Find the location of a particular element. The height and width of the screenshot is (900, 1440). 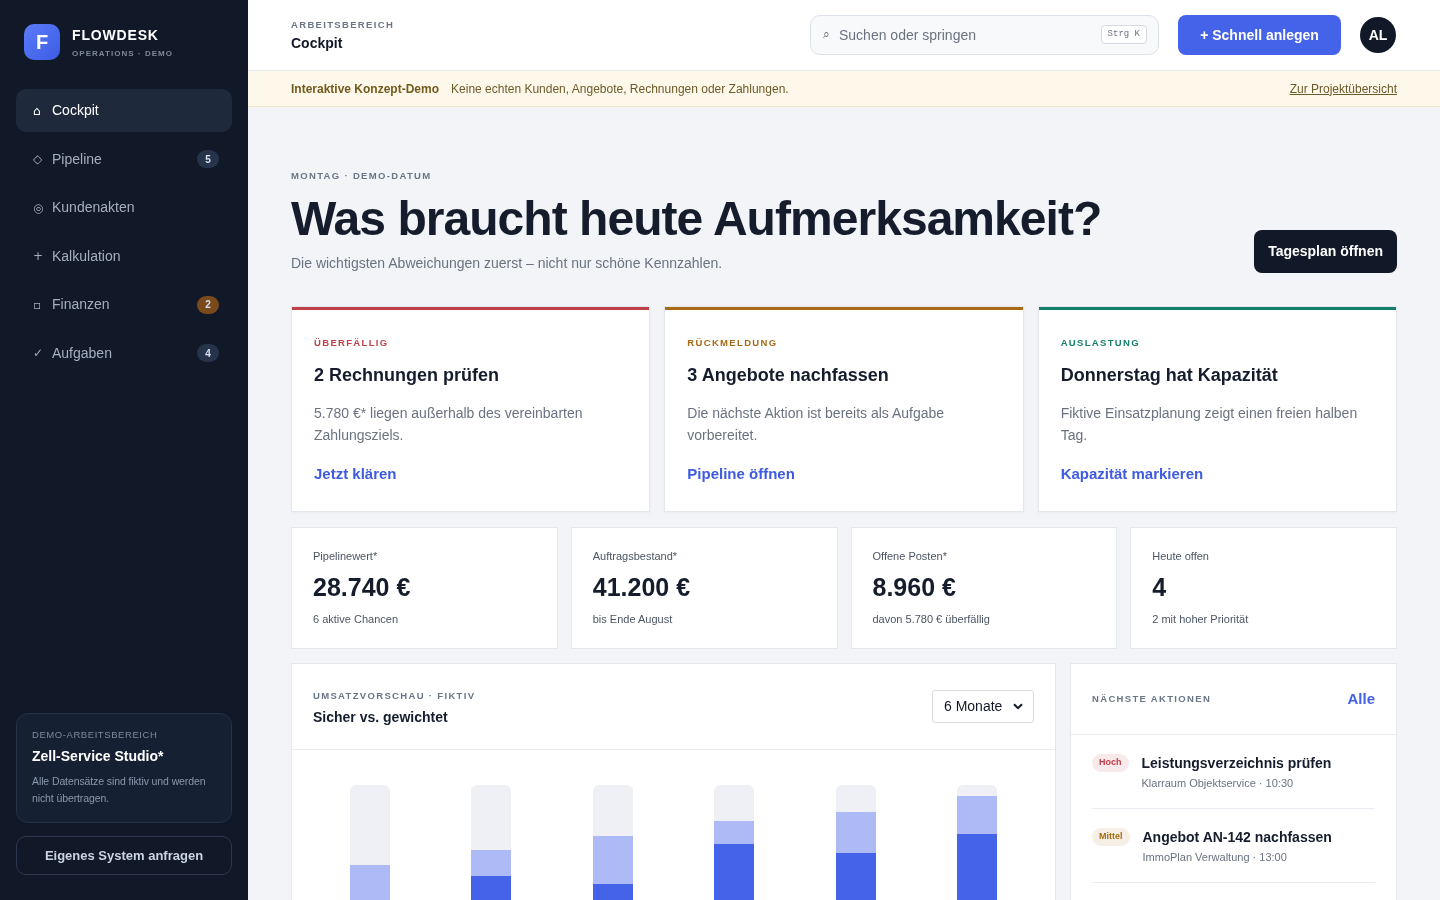

alert-text: Fiktive Einsatzplanung zeigt einen freien halben Tag. is located at coordinates (1209, 424).